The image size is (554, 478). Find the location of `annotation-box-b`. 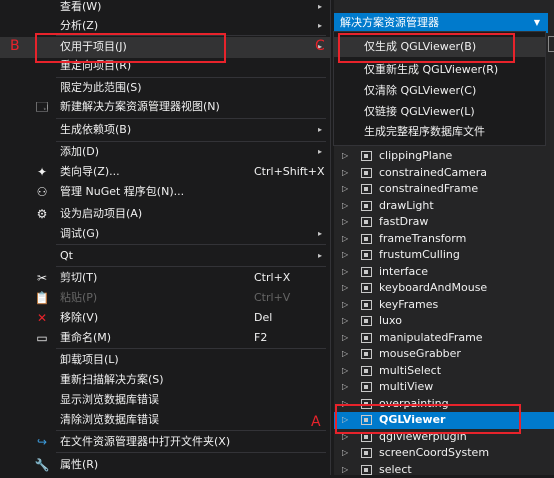

annotation-box-b is located at coordinates (130, 48).